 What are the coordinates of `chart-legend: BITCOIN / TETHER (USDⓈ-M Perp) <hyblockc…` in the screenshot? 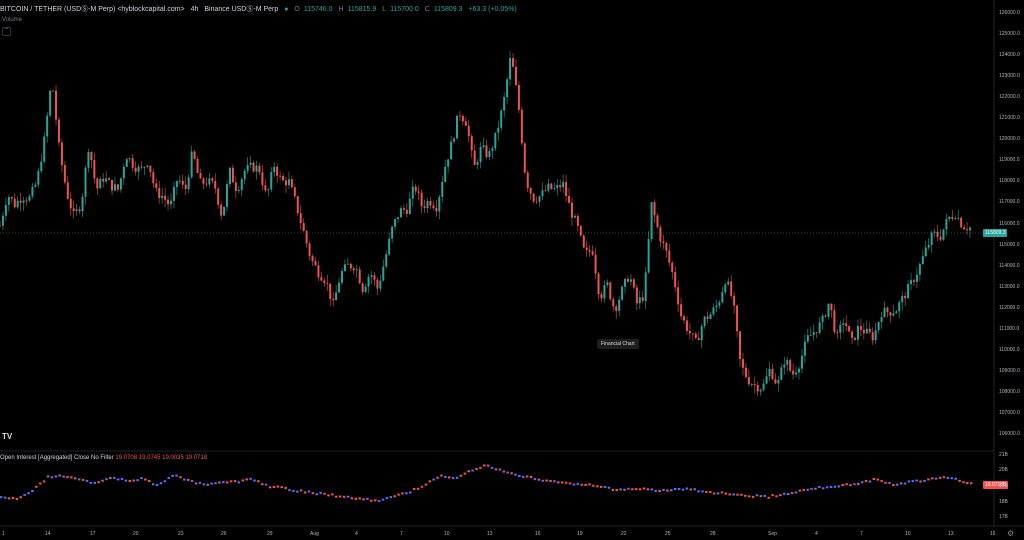 It's located at (260, 9).